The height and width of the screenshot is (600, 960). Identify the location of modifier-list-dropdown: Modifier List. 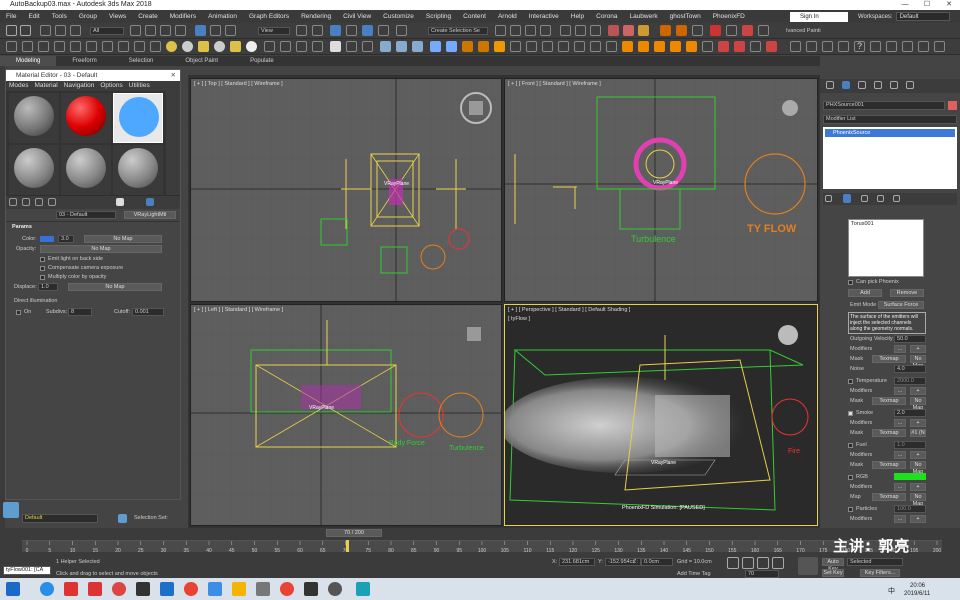
(890, 119).